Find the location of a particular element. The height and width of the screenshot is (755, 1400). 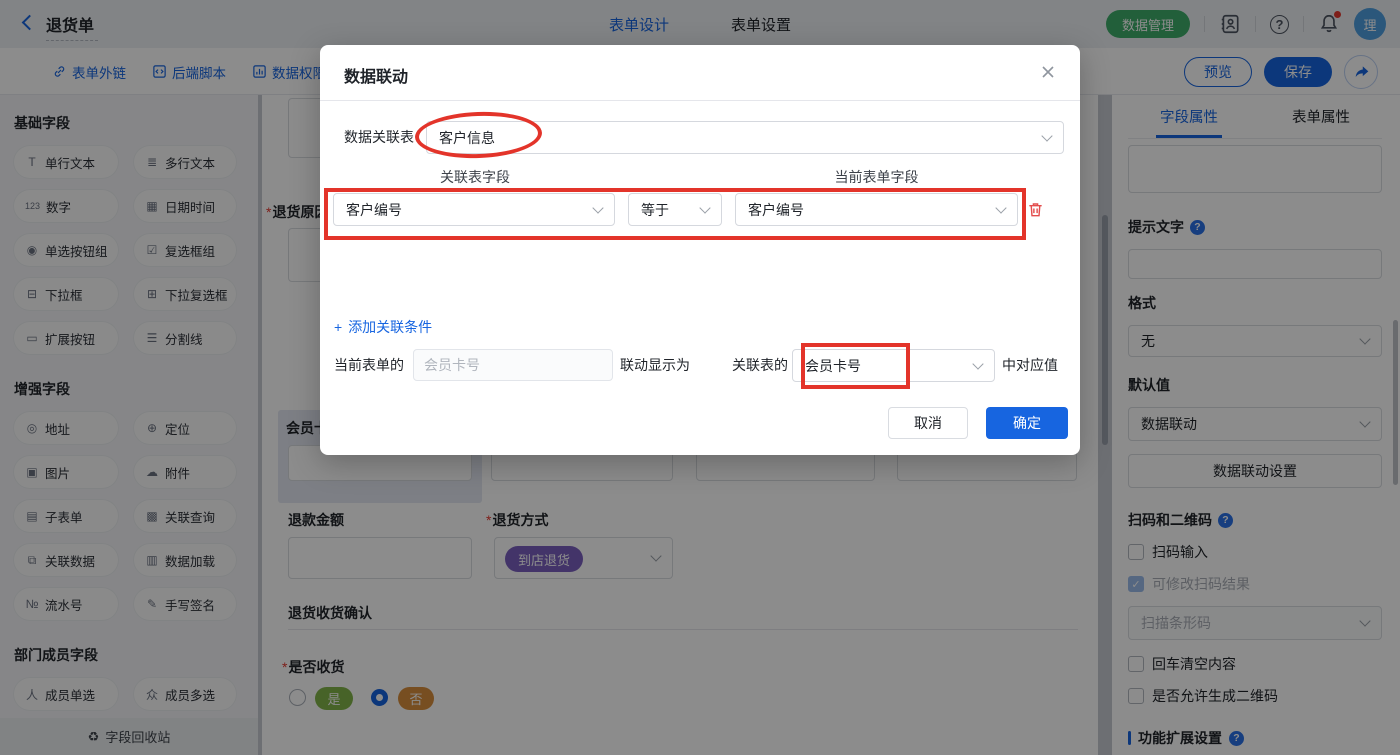

column-header-related-field: 关联表字段 is located at coordinates (475, 177).